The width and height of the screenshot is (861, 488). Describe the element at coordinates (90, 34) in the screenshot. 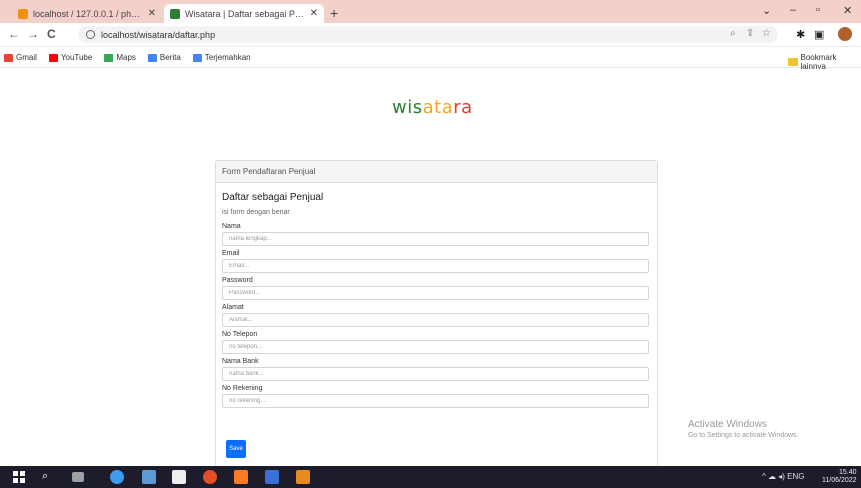

I see `site-info-icon` at that location.